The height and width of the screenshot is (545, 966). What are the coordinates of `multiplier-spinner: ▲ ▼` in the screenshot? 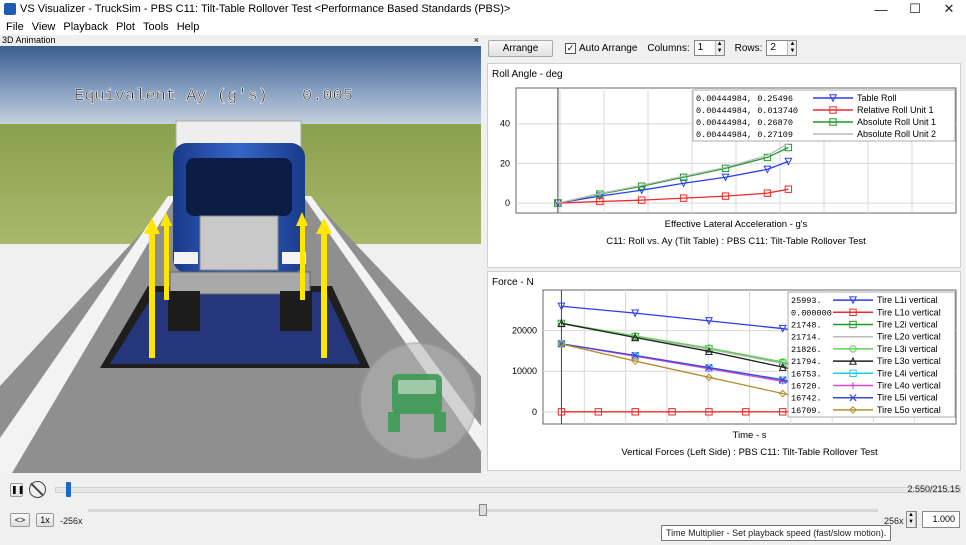 It's located at (911, 519).